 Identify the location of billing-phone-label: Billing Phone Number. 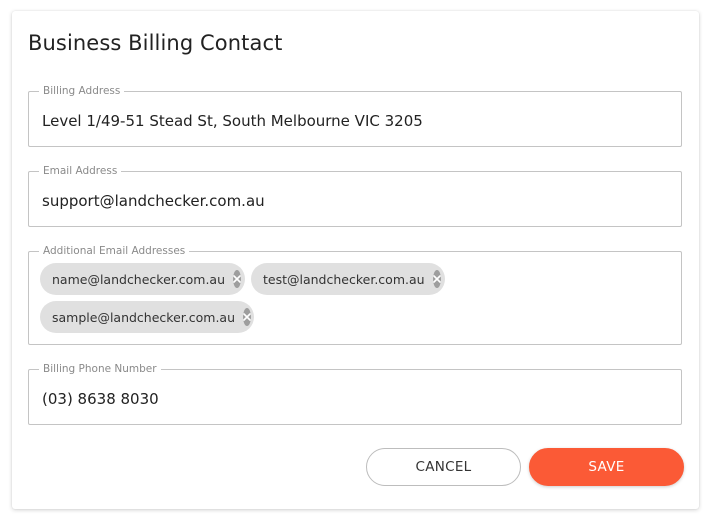
(100, 369).